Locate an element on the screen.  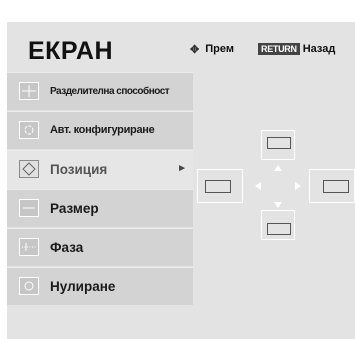
phase-icon is located at coordinates (29, 247).